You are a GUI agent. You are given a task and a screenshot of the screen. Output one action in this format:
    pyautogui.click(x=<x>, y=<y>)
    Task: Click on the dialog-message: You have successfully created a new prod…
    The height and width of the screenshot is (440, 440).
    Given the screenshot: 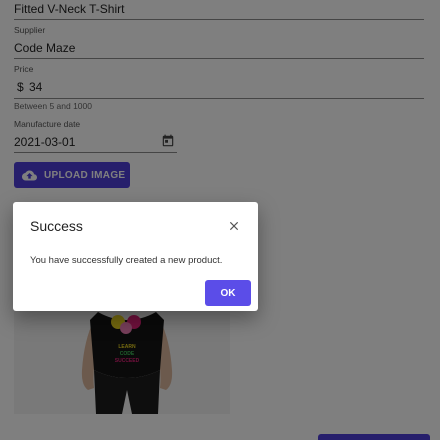 What is the action you would take?
    pyautogui.click(x=126, y=260)
    